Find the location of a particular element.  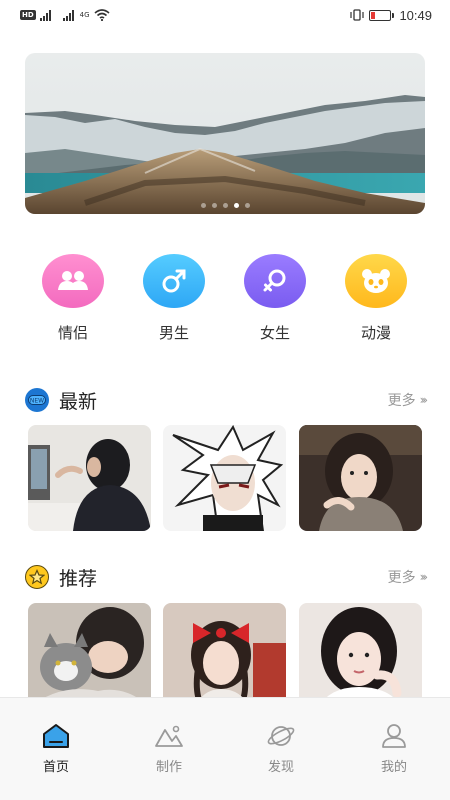

latest-more-link: 更多 ››› is located at coordinates (408, 400).